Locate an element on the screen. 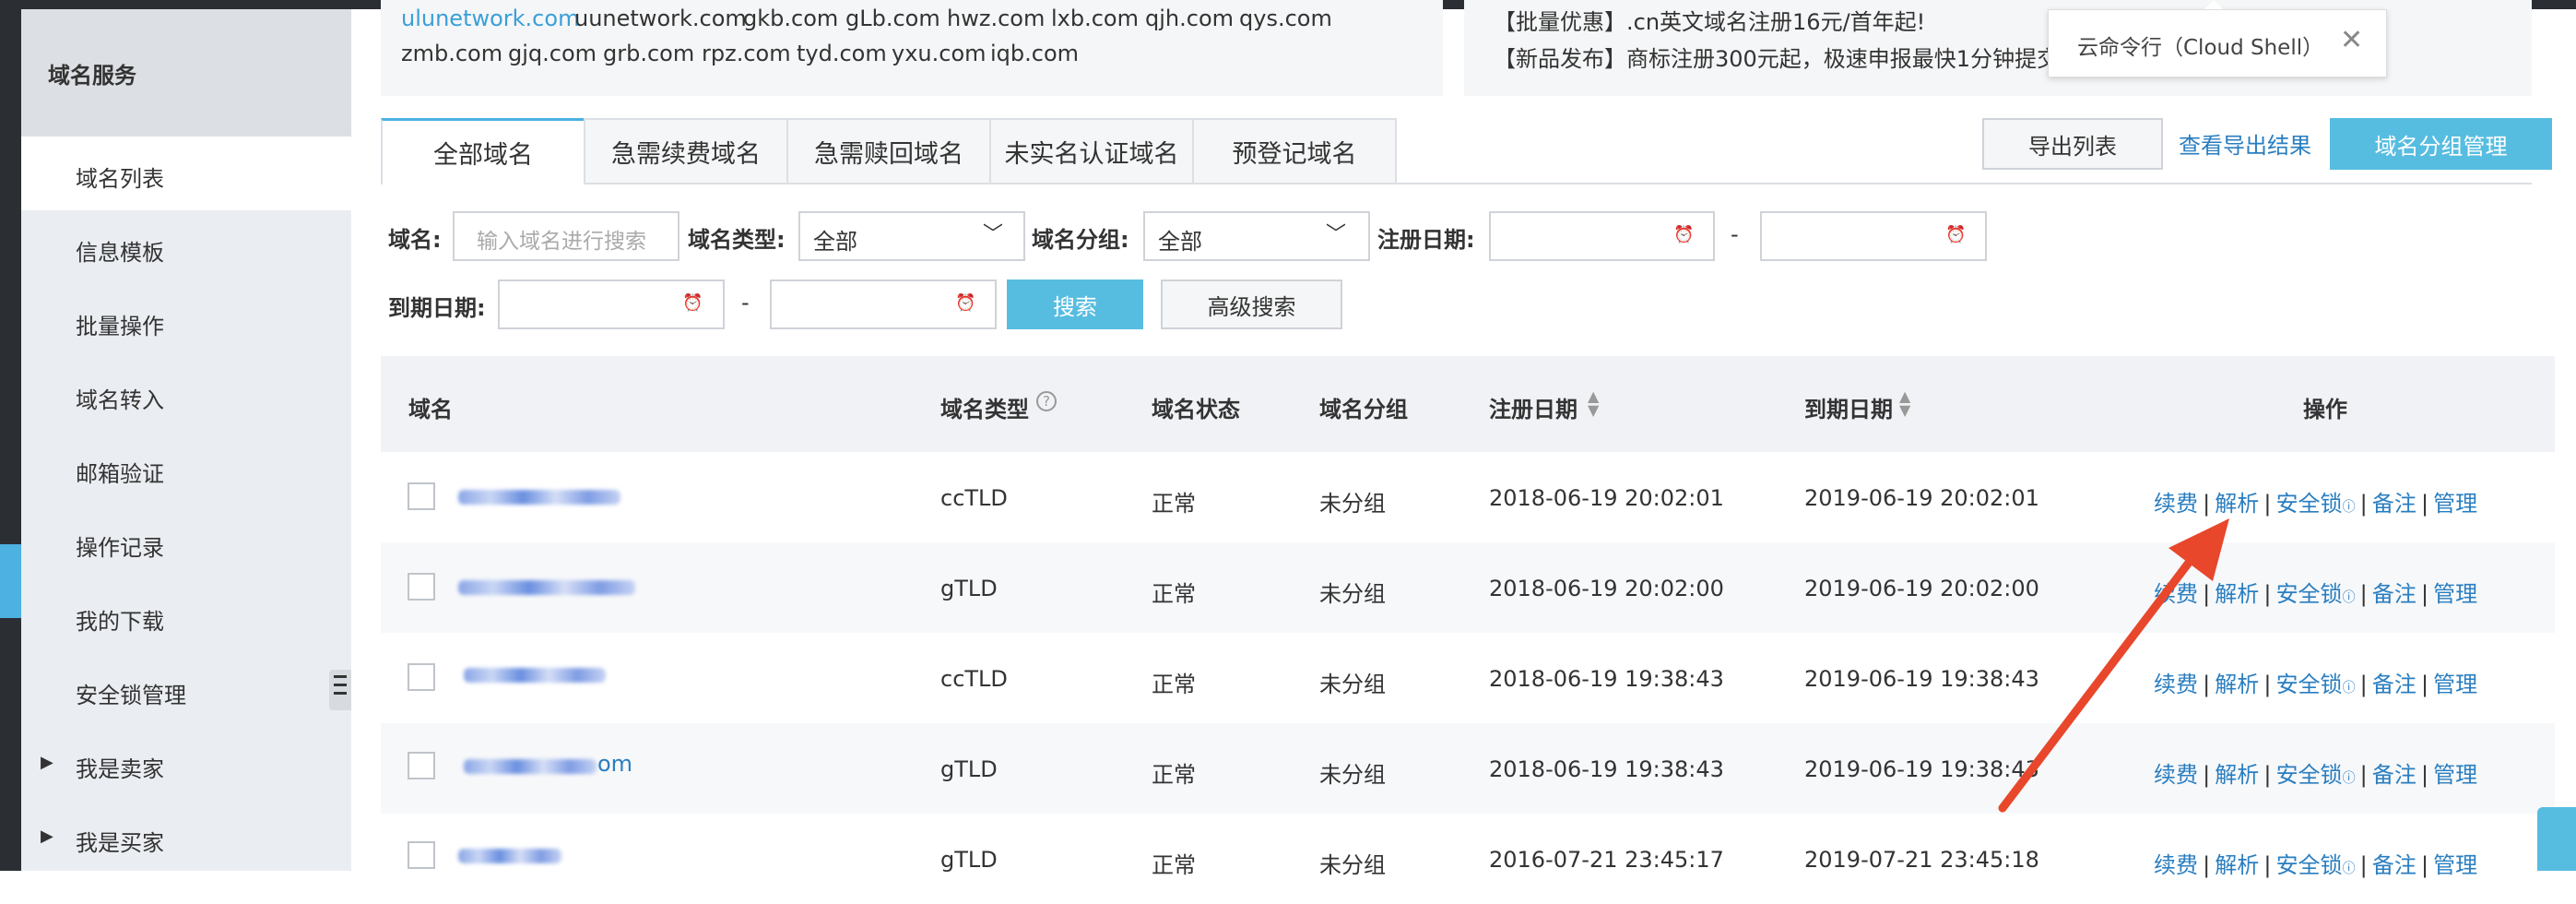 The width and height of the screenshot is (2576, 904). annotation-arrow is located at coordinates (2113, 665).